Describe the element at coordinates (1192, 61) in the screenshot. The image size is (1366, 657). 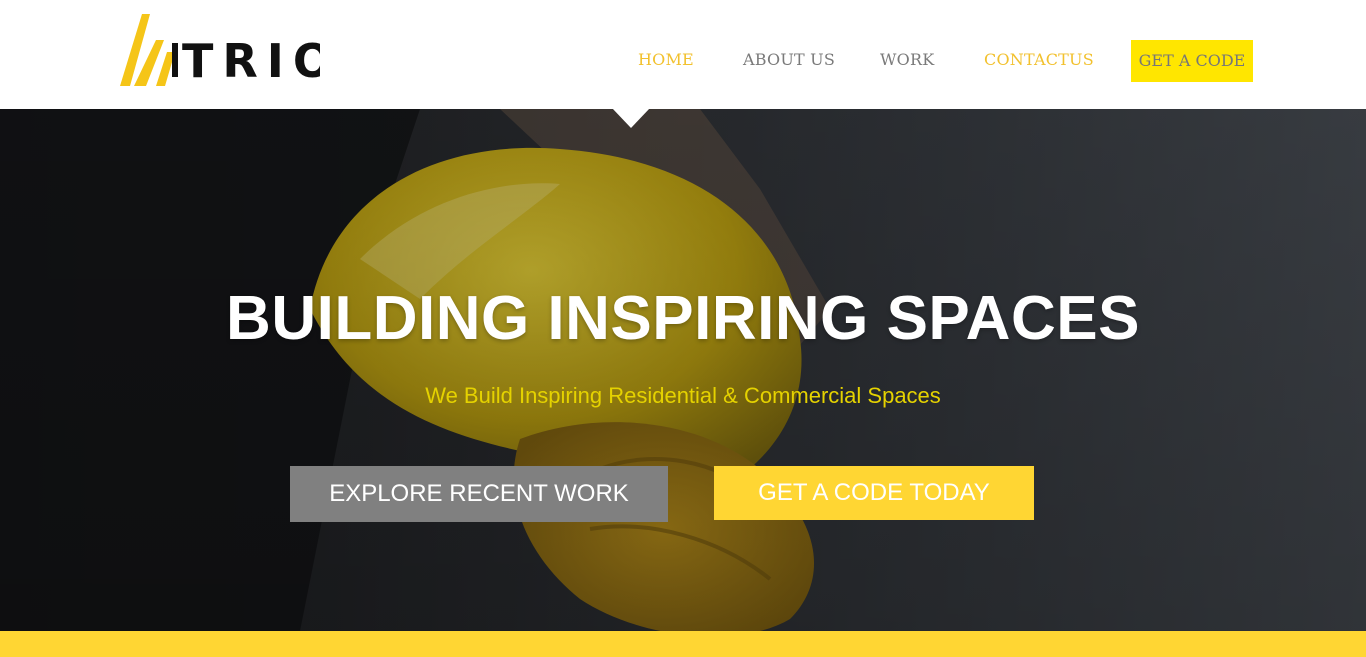
I see `get-a-code-button: GET A CODE` at that location.